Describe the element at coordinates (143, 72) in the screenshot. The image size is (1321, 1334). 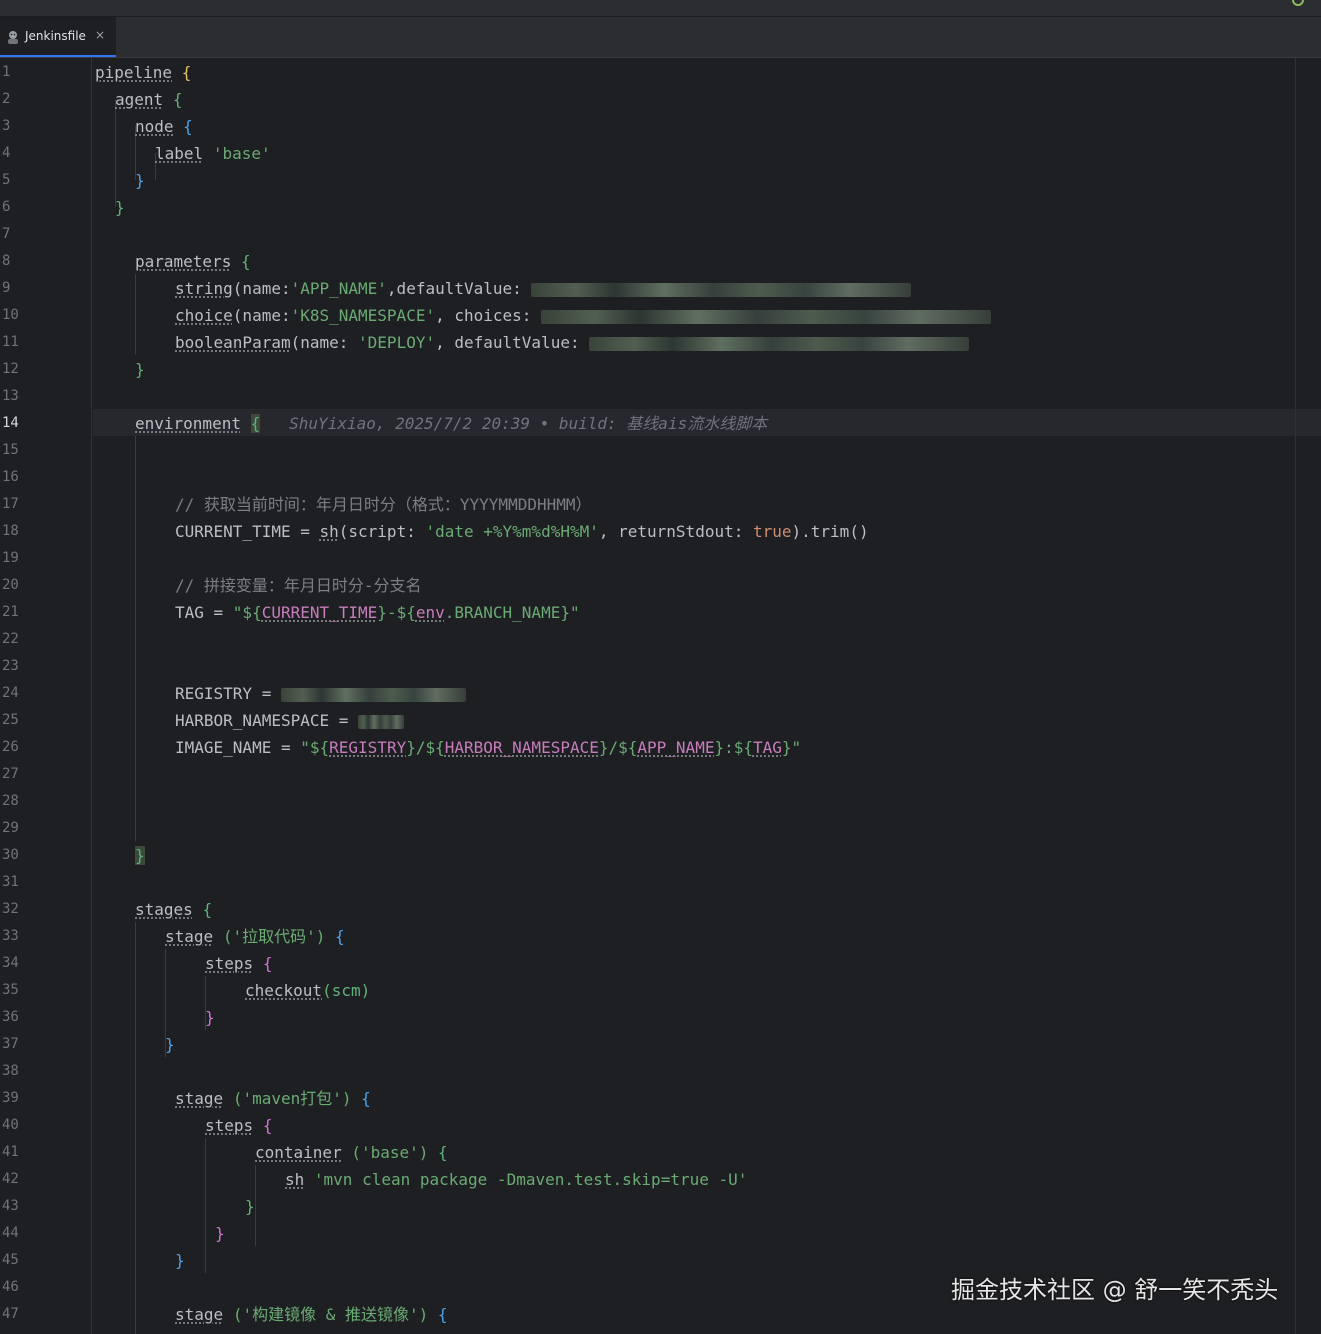
I see `code-line-1: pipeline {` at that location.